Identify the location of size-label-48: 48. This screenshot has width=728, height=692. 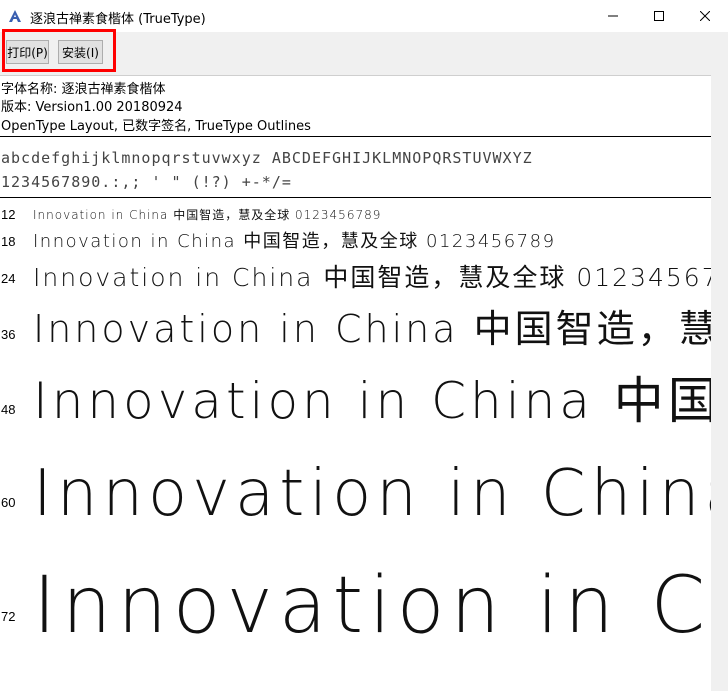
(8, 409).